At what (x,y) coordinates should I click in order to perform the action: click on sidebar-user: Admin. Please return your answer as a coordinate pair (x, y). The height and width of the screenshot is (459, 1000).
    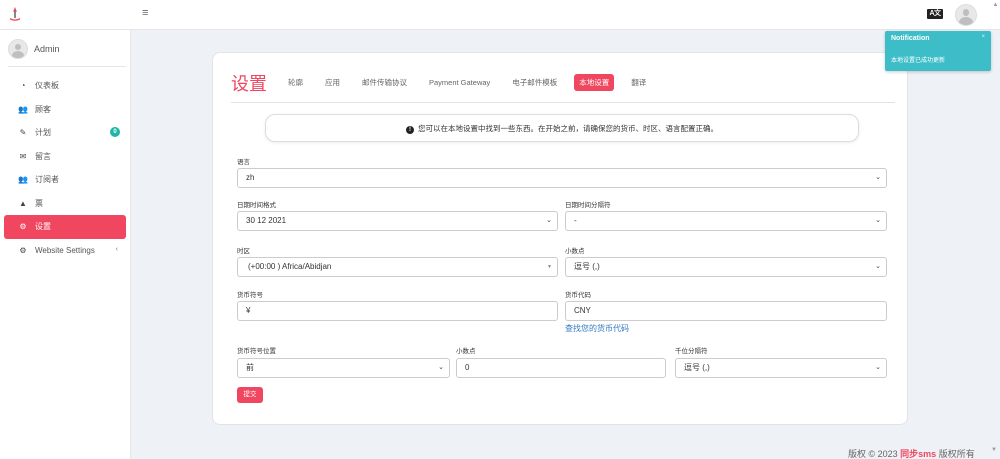
    Looking at the image, I should click on (34, 49).